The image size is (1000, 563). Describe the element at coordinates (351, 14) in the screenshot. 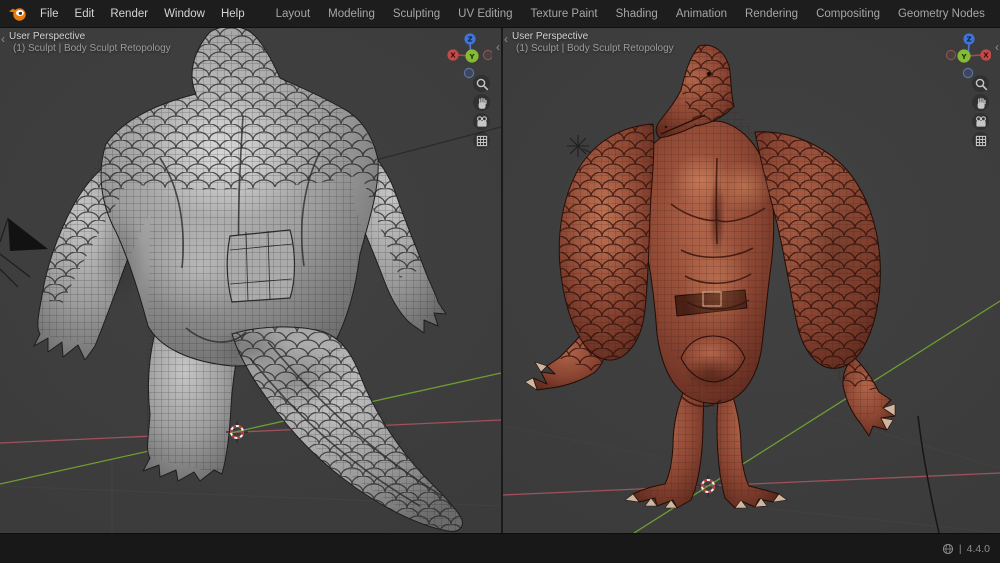

I see `tab-modeling: Modeling` at that location.